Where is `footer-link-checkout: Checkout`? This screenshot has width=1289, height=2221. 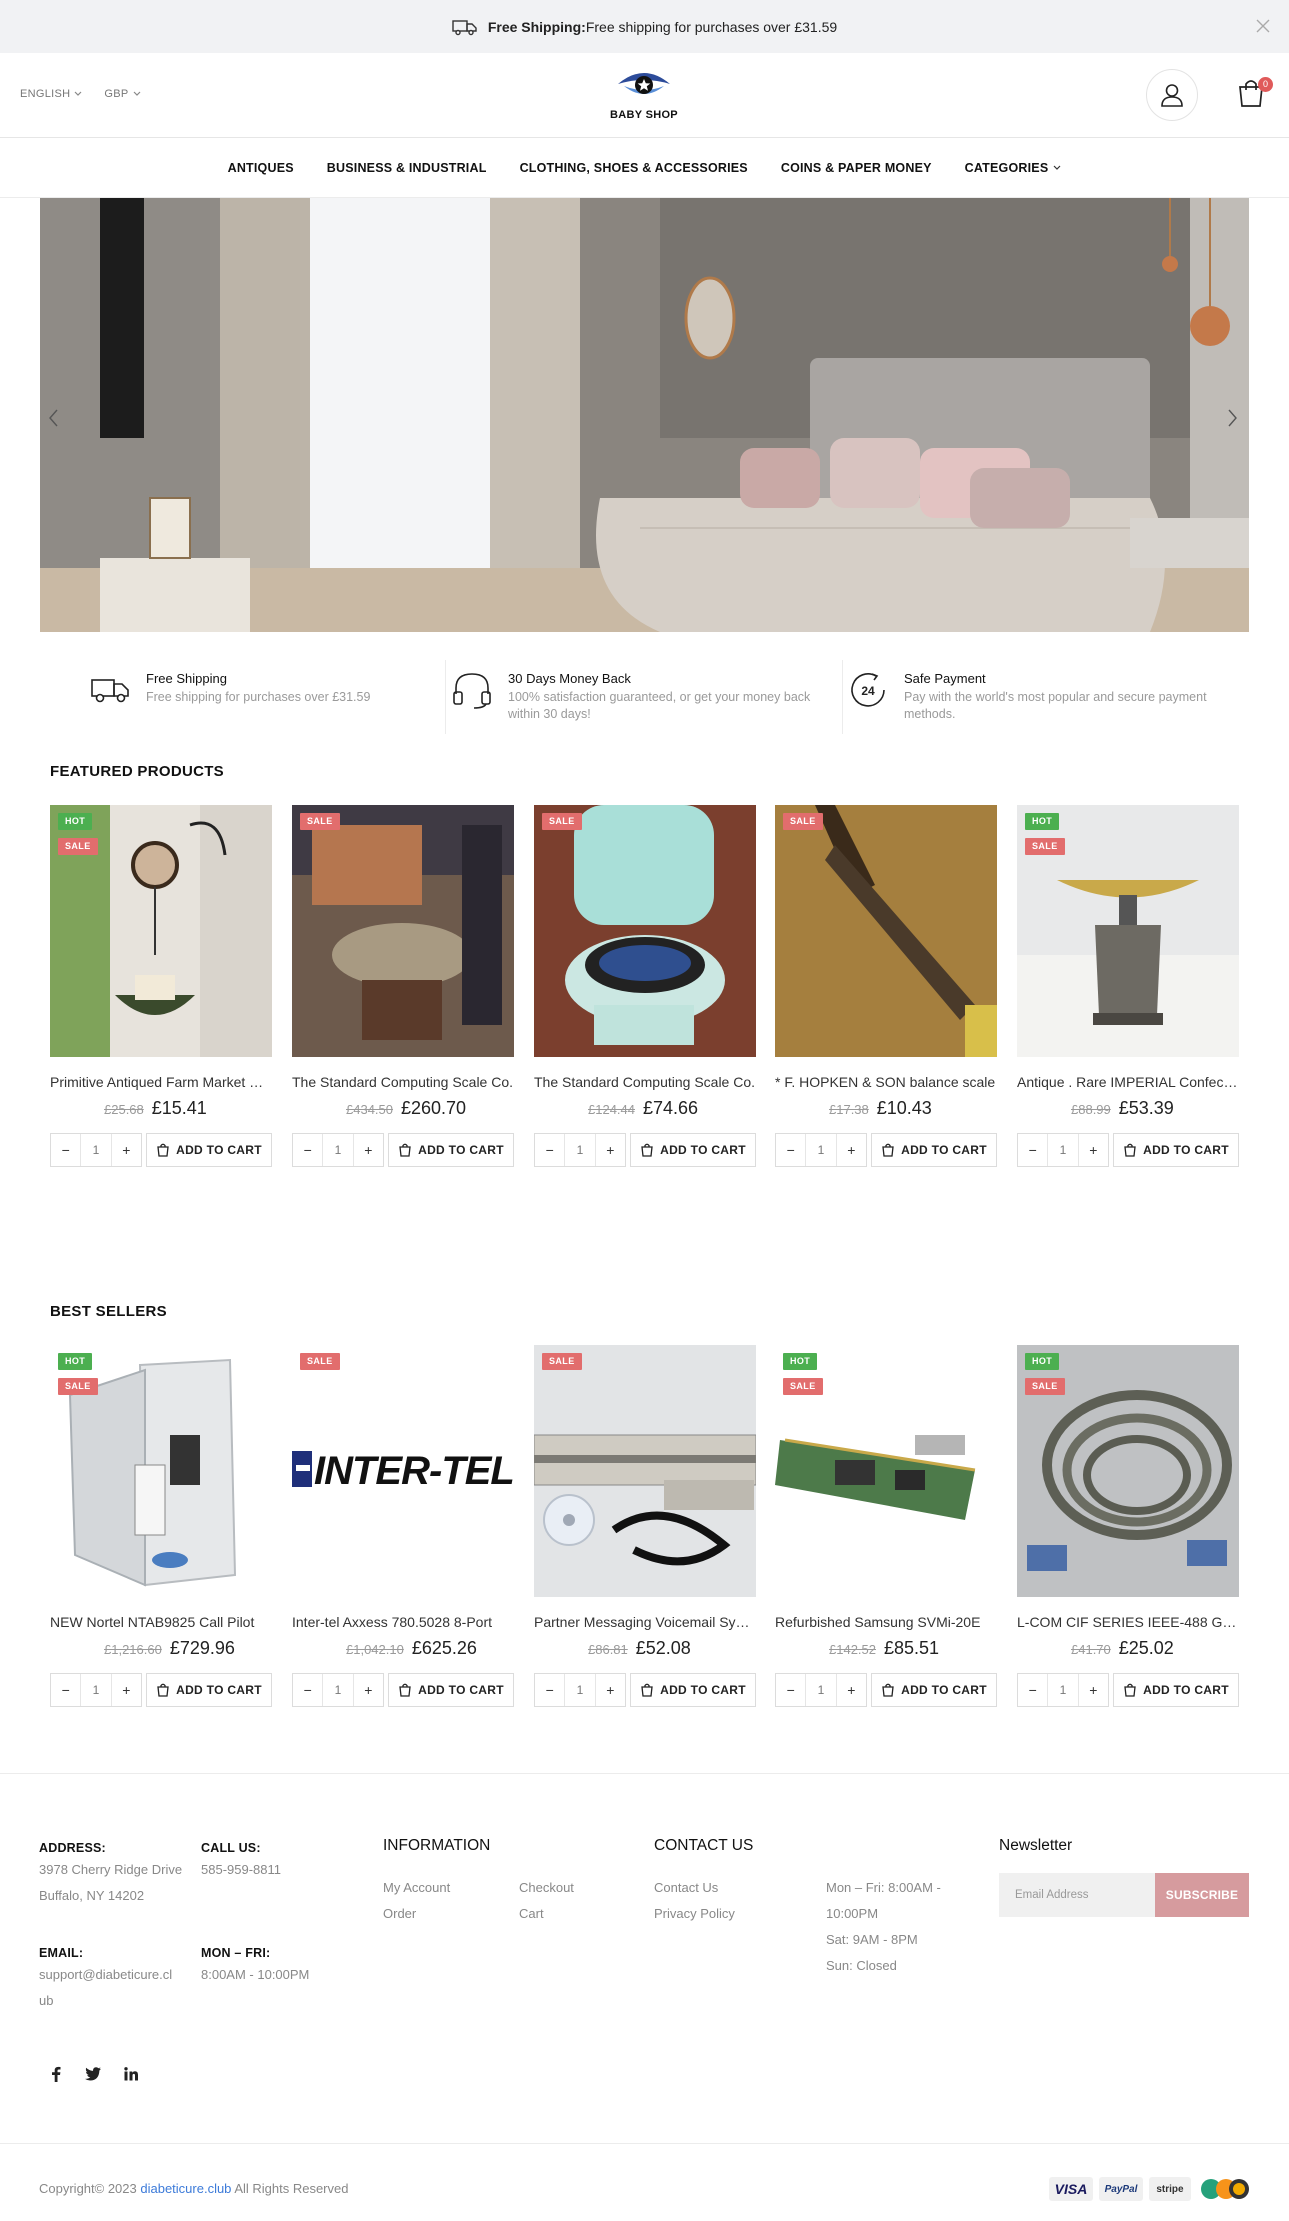 footer-link-checkout: Checkout is located at coordinates (546, 1887).